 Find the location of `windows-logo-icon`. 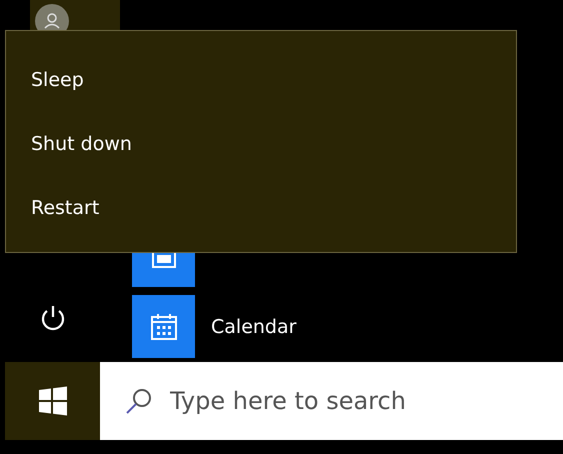

windows-logo-icon is located at coordinates (52, 401).